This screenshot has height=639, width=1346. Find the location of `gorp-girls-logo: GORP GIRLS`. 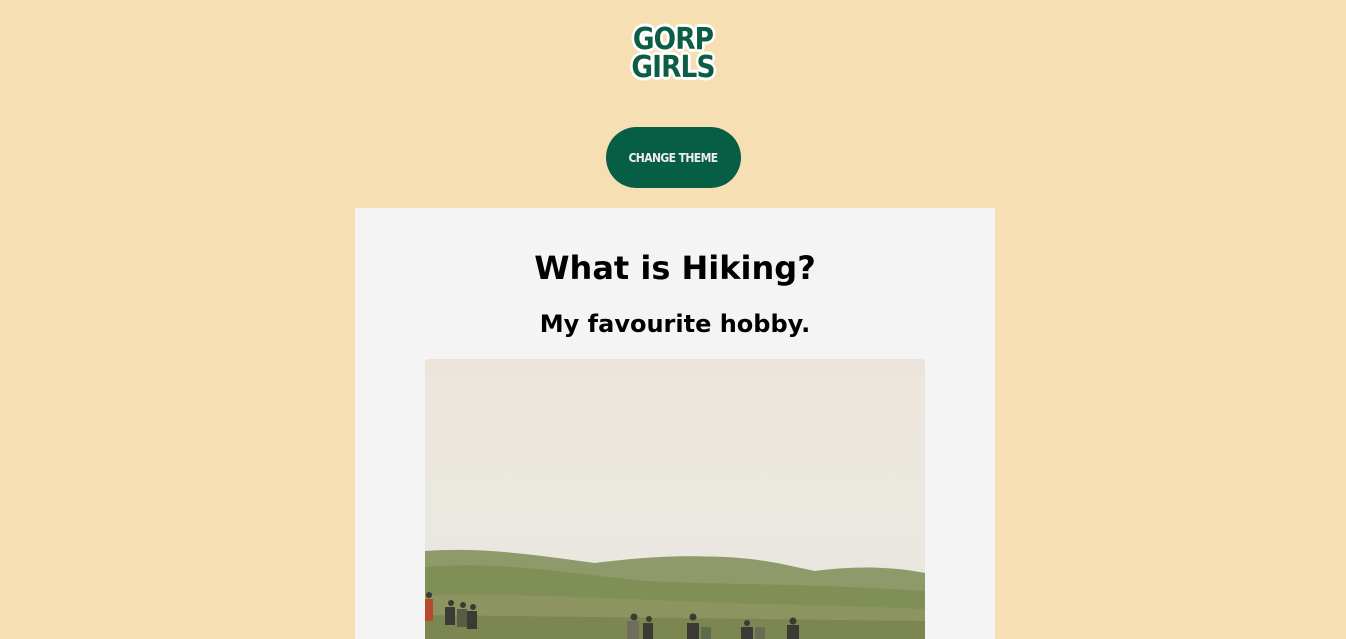

gorp-girls-logo: GORP GIRLS is located at coordinates (673, 54).